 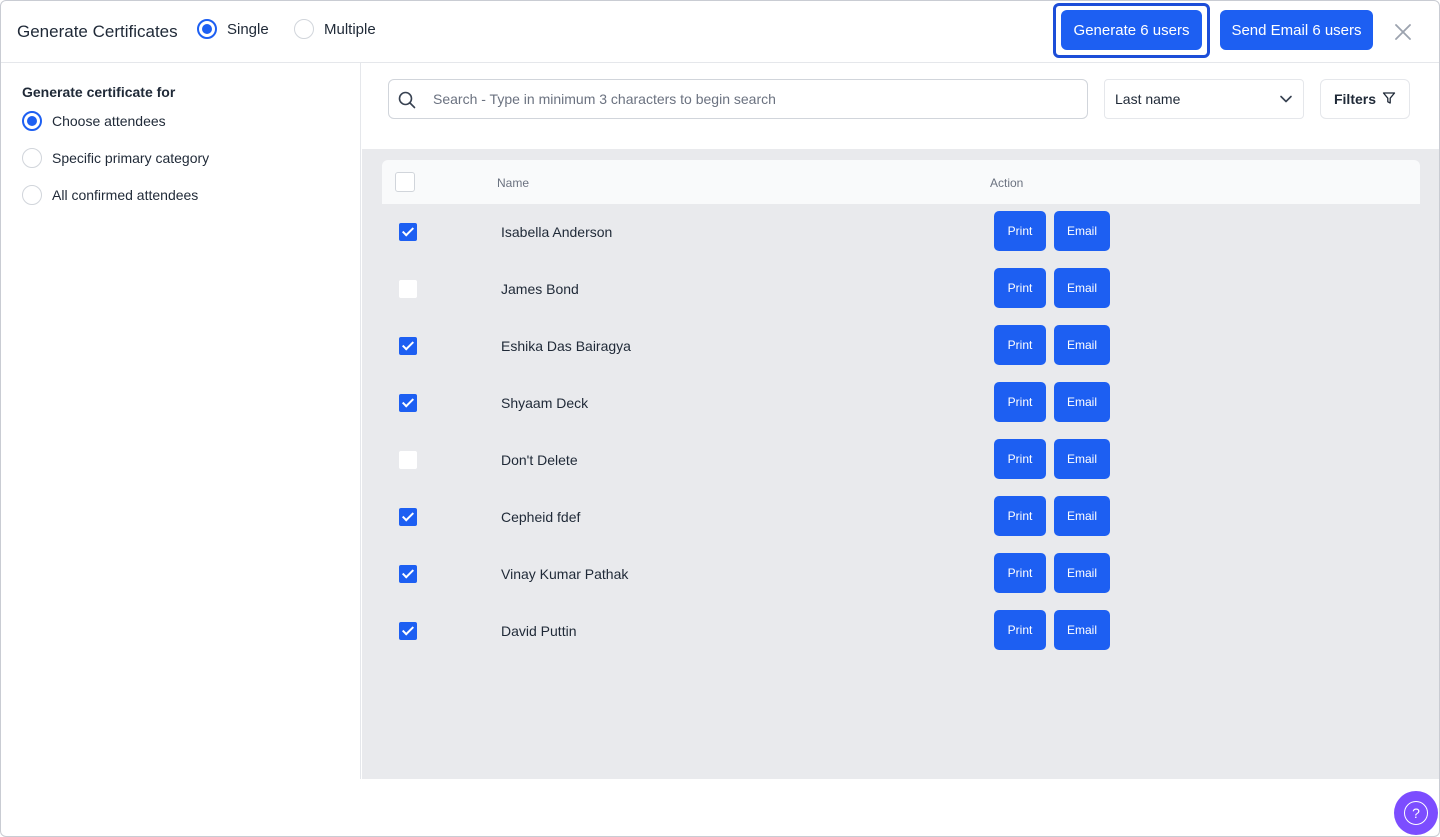 What do you see at coordinates (1204, 99) in the screenshot?
I see `sort-select: Last name` at bounding box center [1204, 99].